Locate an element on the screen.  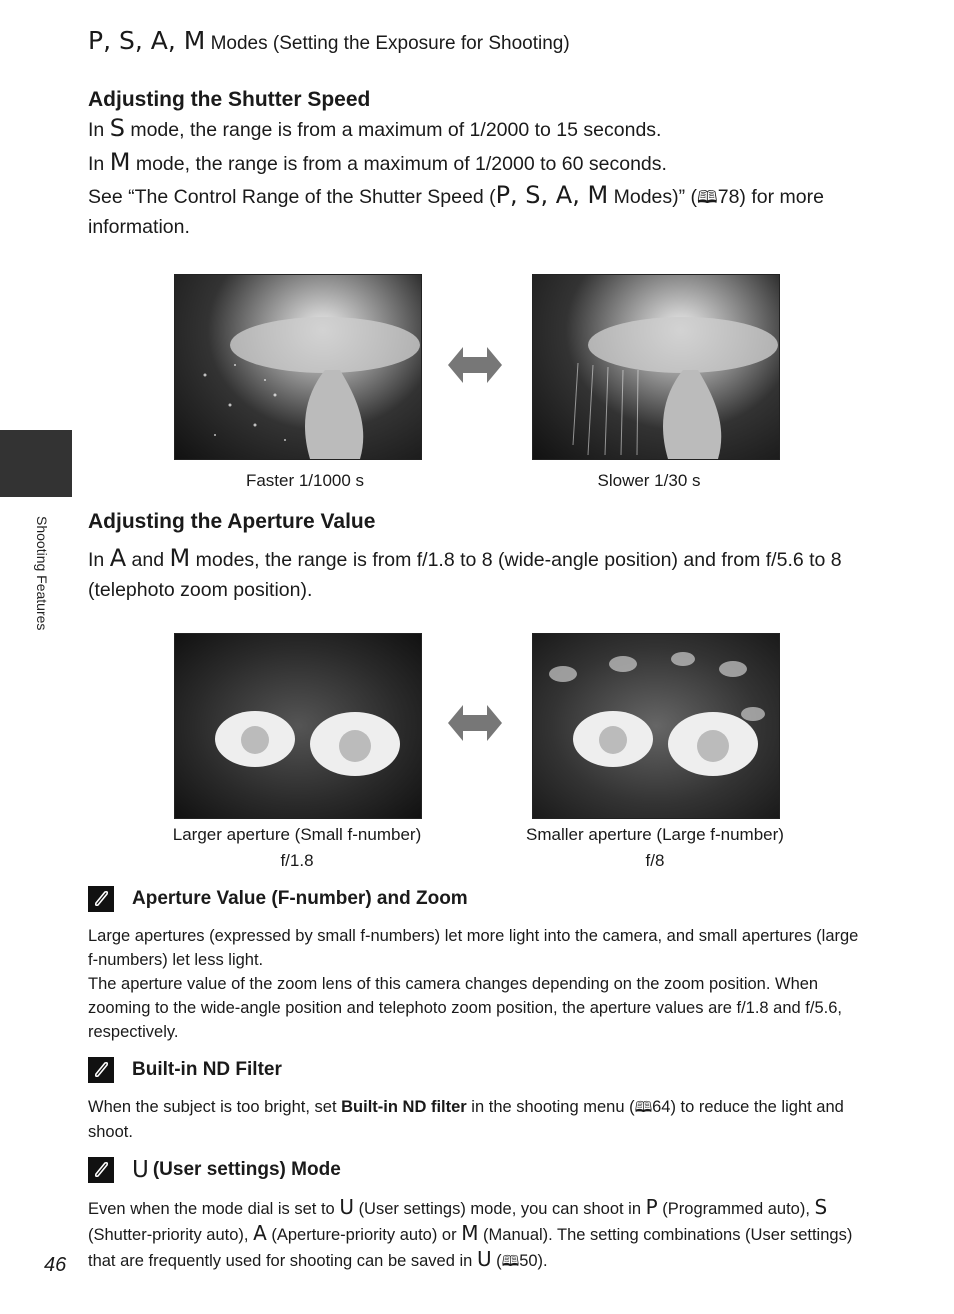
text: Even when the mode dial is set to is located at coordinates (211, 1209).